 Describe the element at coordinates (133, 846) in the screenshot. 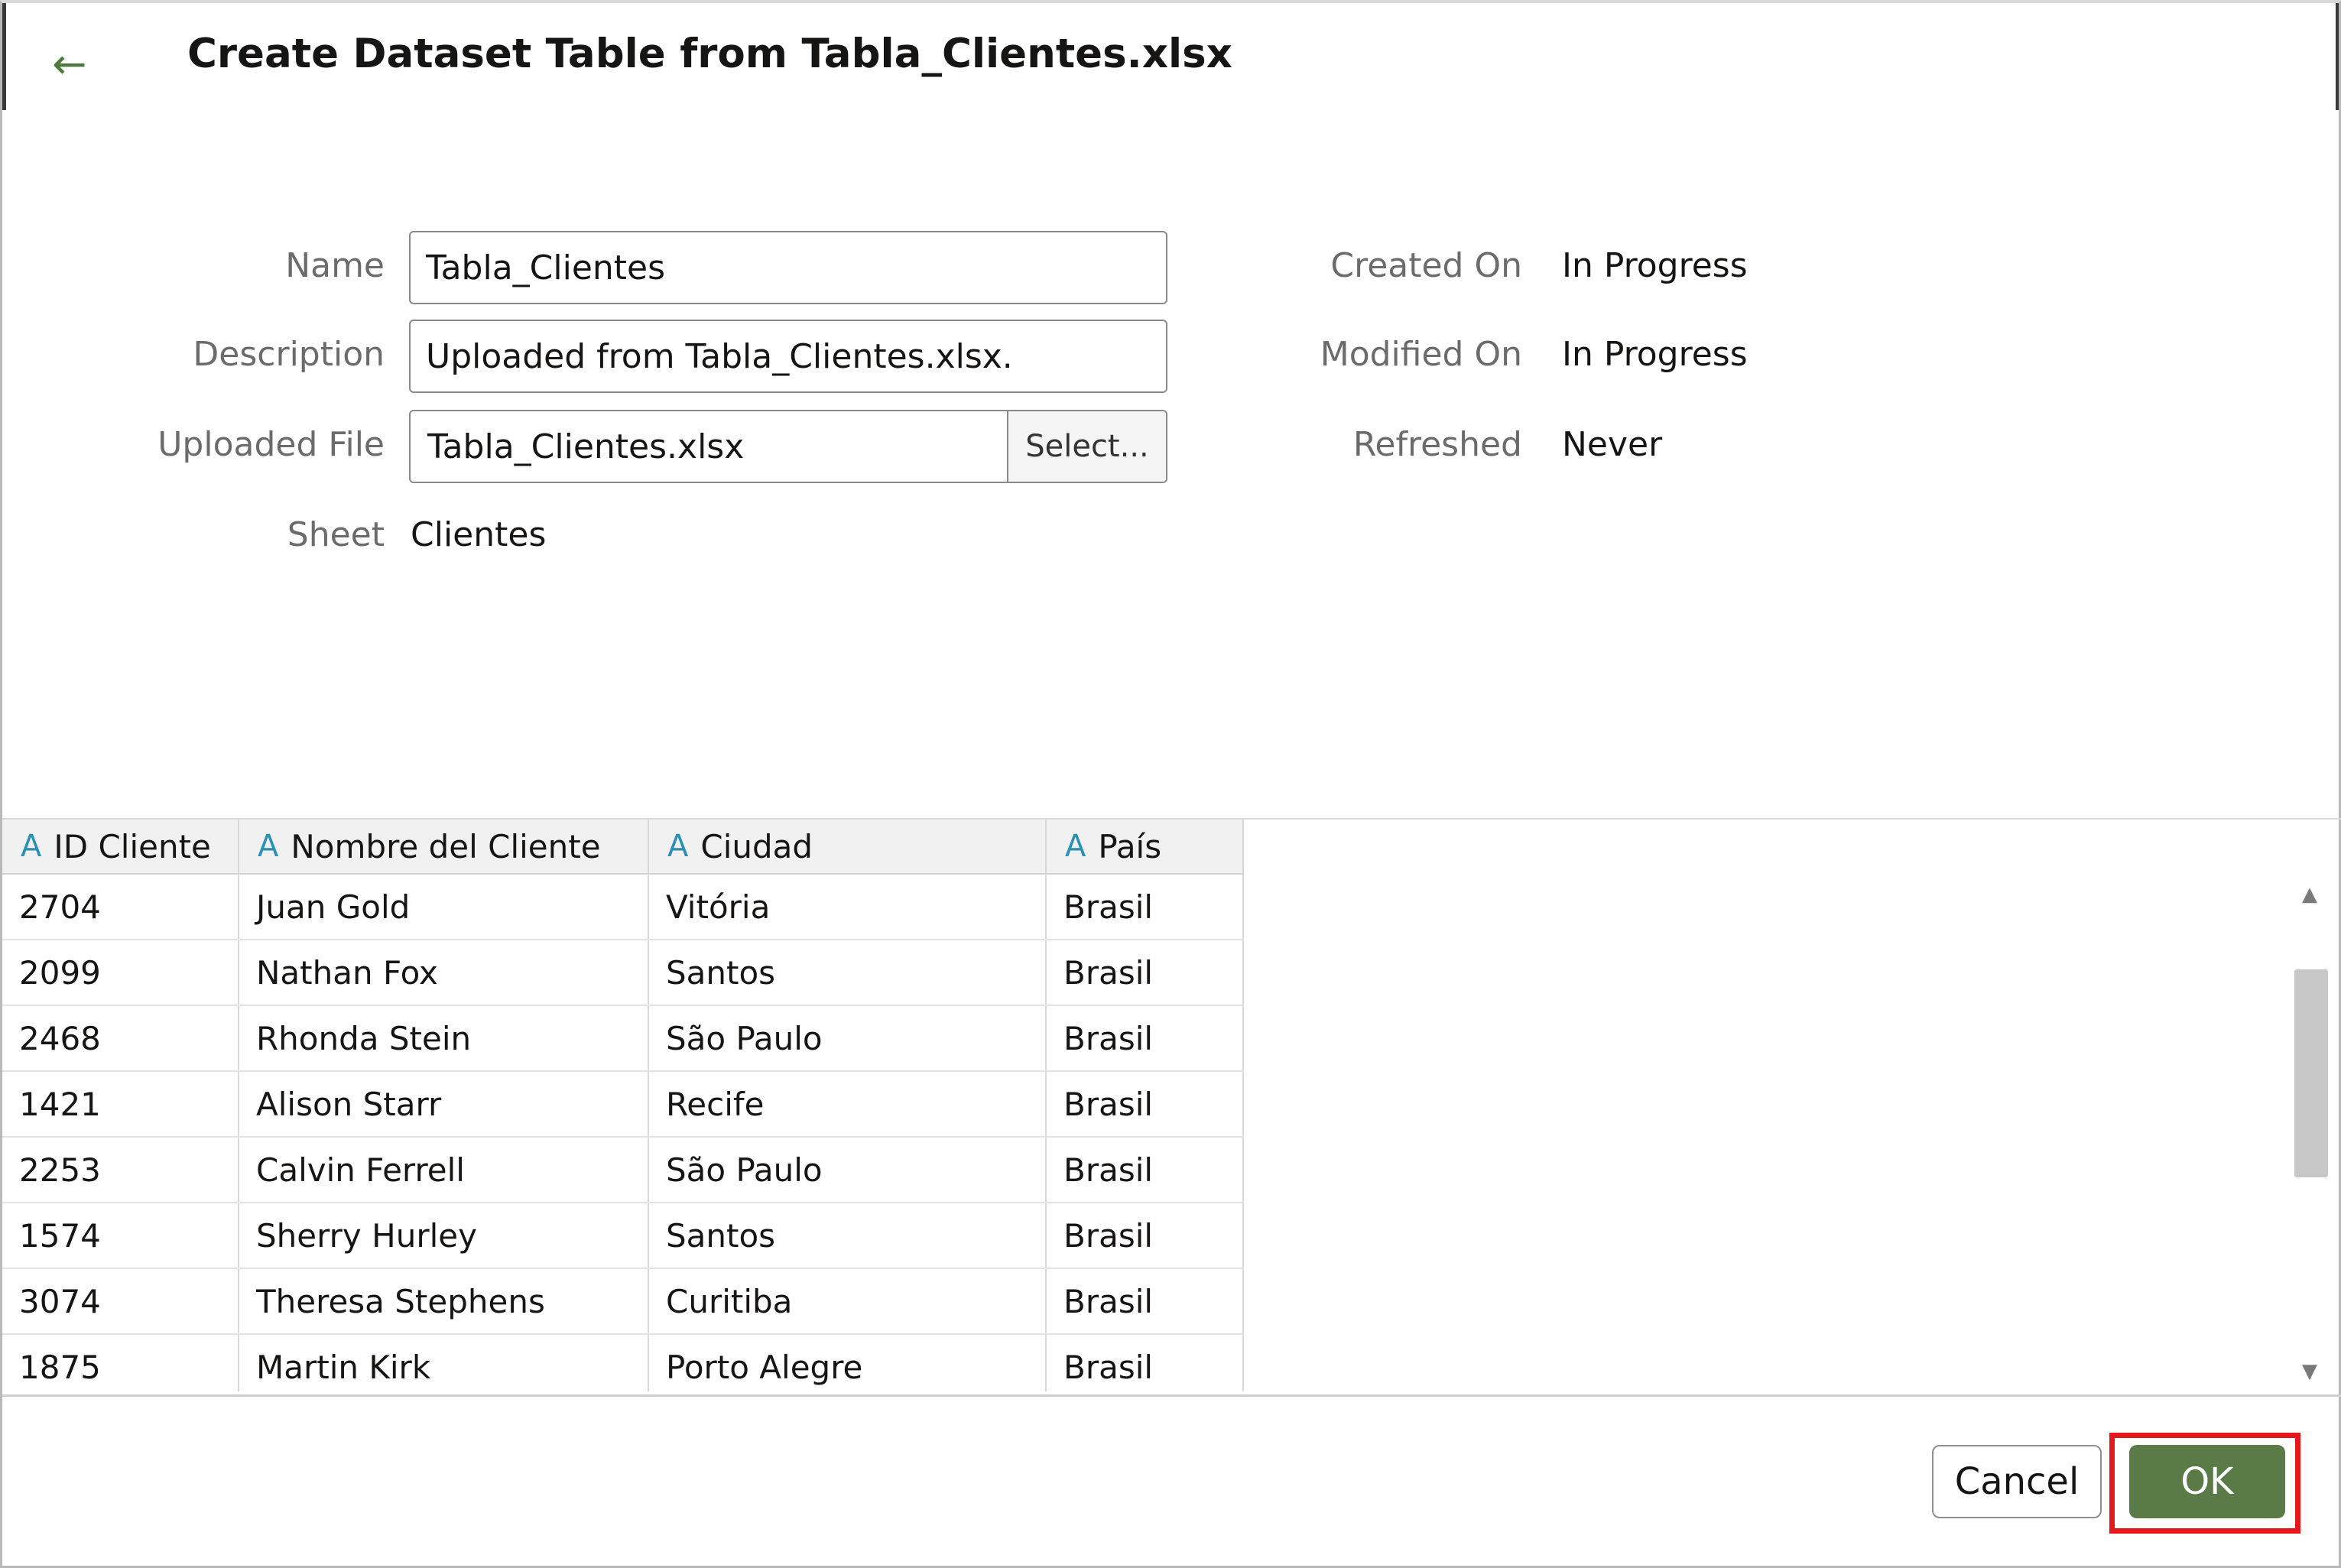

I see `column-header-label: ID Cliente` at that location.